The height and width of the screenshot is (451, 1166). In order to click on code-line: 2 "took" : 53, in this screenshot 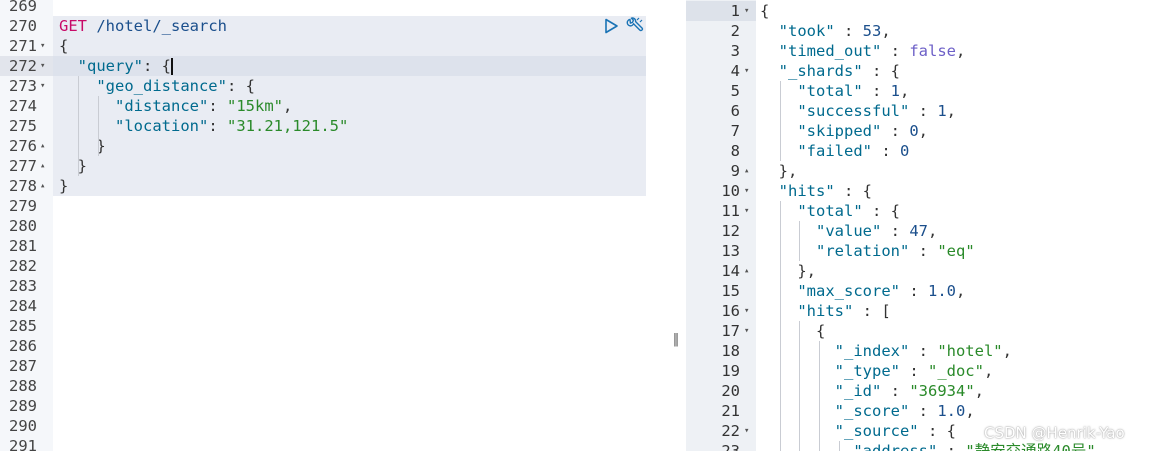, I will do `click(926, 31)`.